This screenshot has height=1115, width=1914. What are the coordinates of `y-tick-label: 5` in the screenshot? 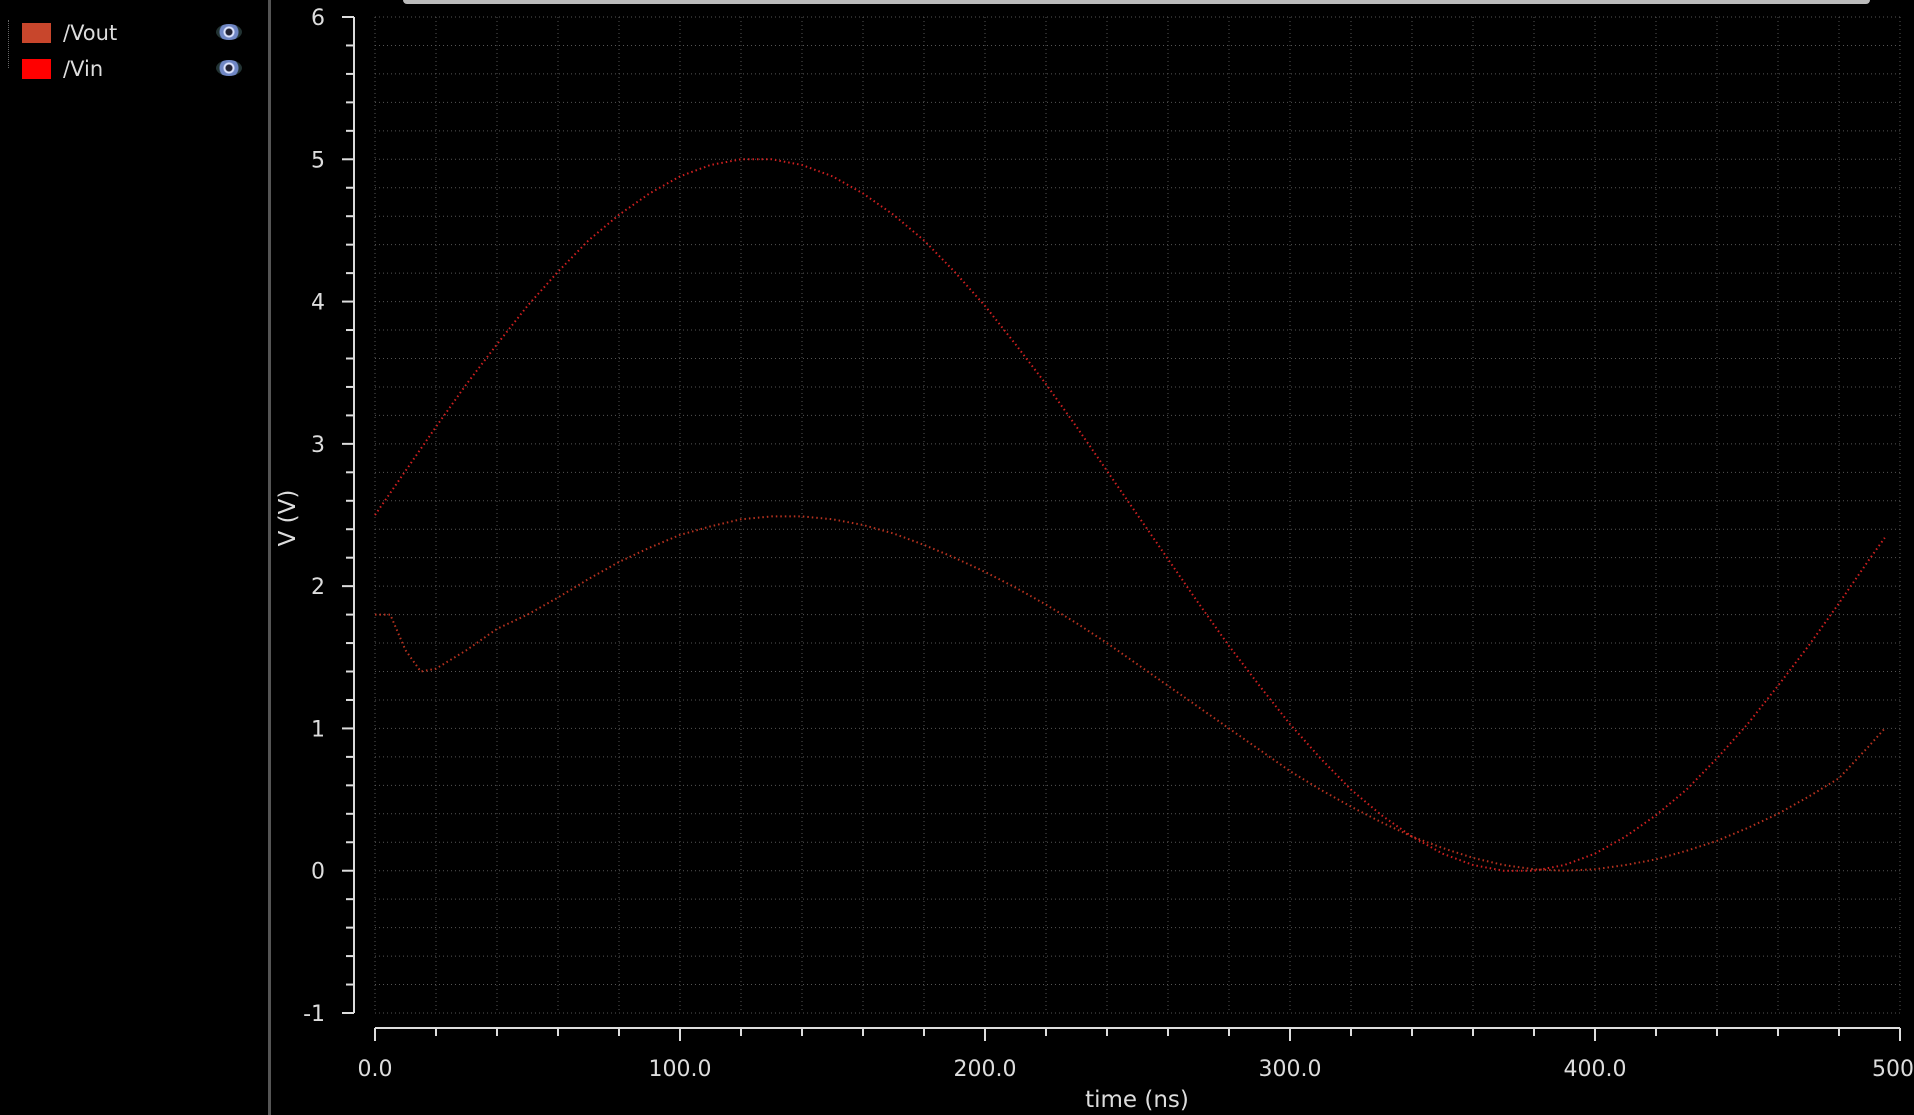 It's located at (318, 160).